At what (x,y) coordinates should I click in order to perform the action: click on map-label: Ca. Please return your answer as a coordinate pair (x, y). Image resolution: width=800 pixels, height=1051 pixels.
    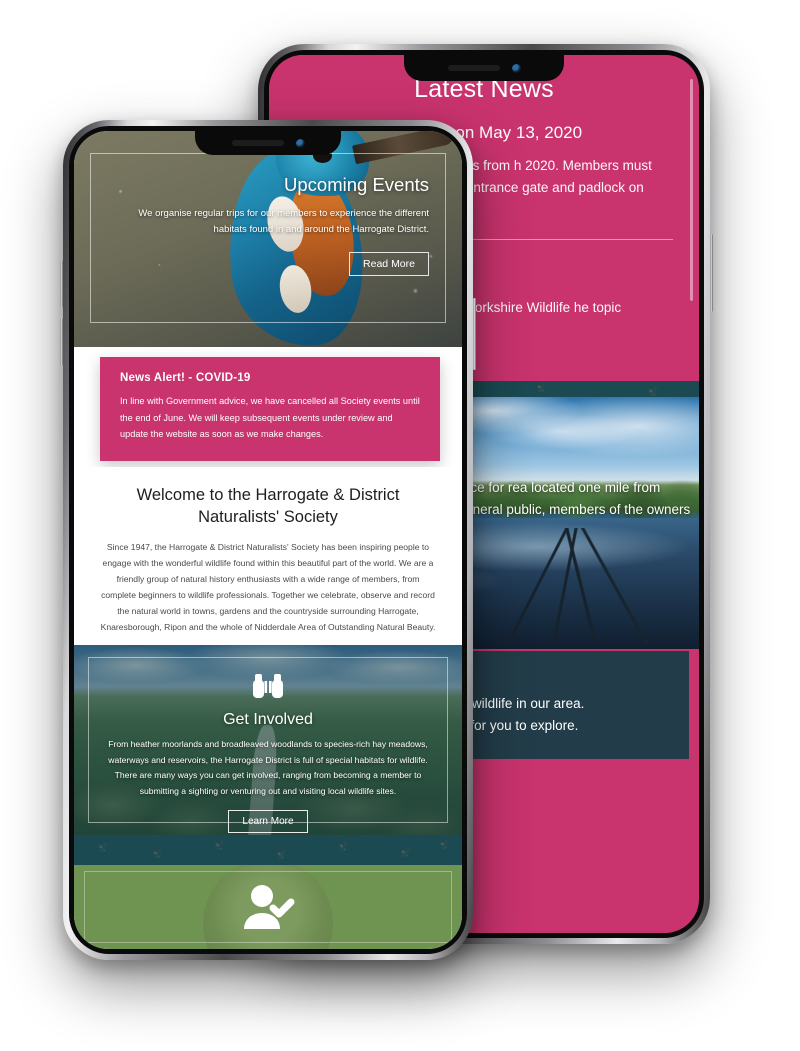
    Looking at the image, I should click on (579, 853).